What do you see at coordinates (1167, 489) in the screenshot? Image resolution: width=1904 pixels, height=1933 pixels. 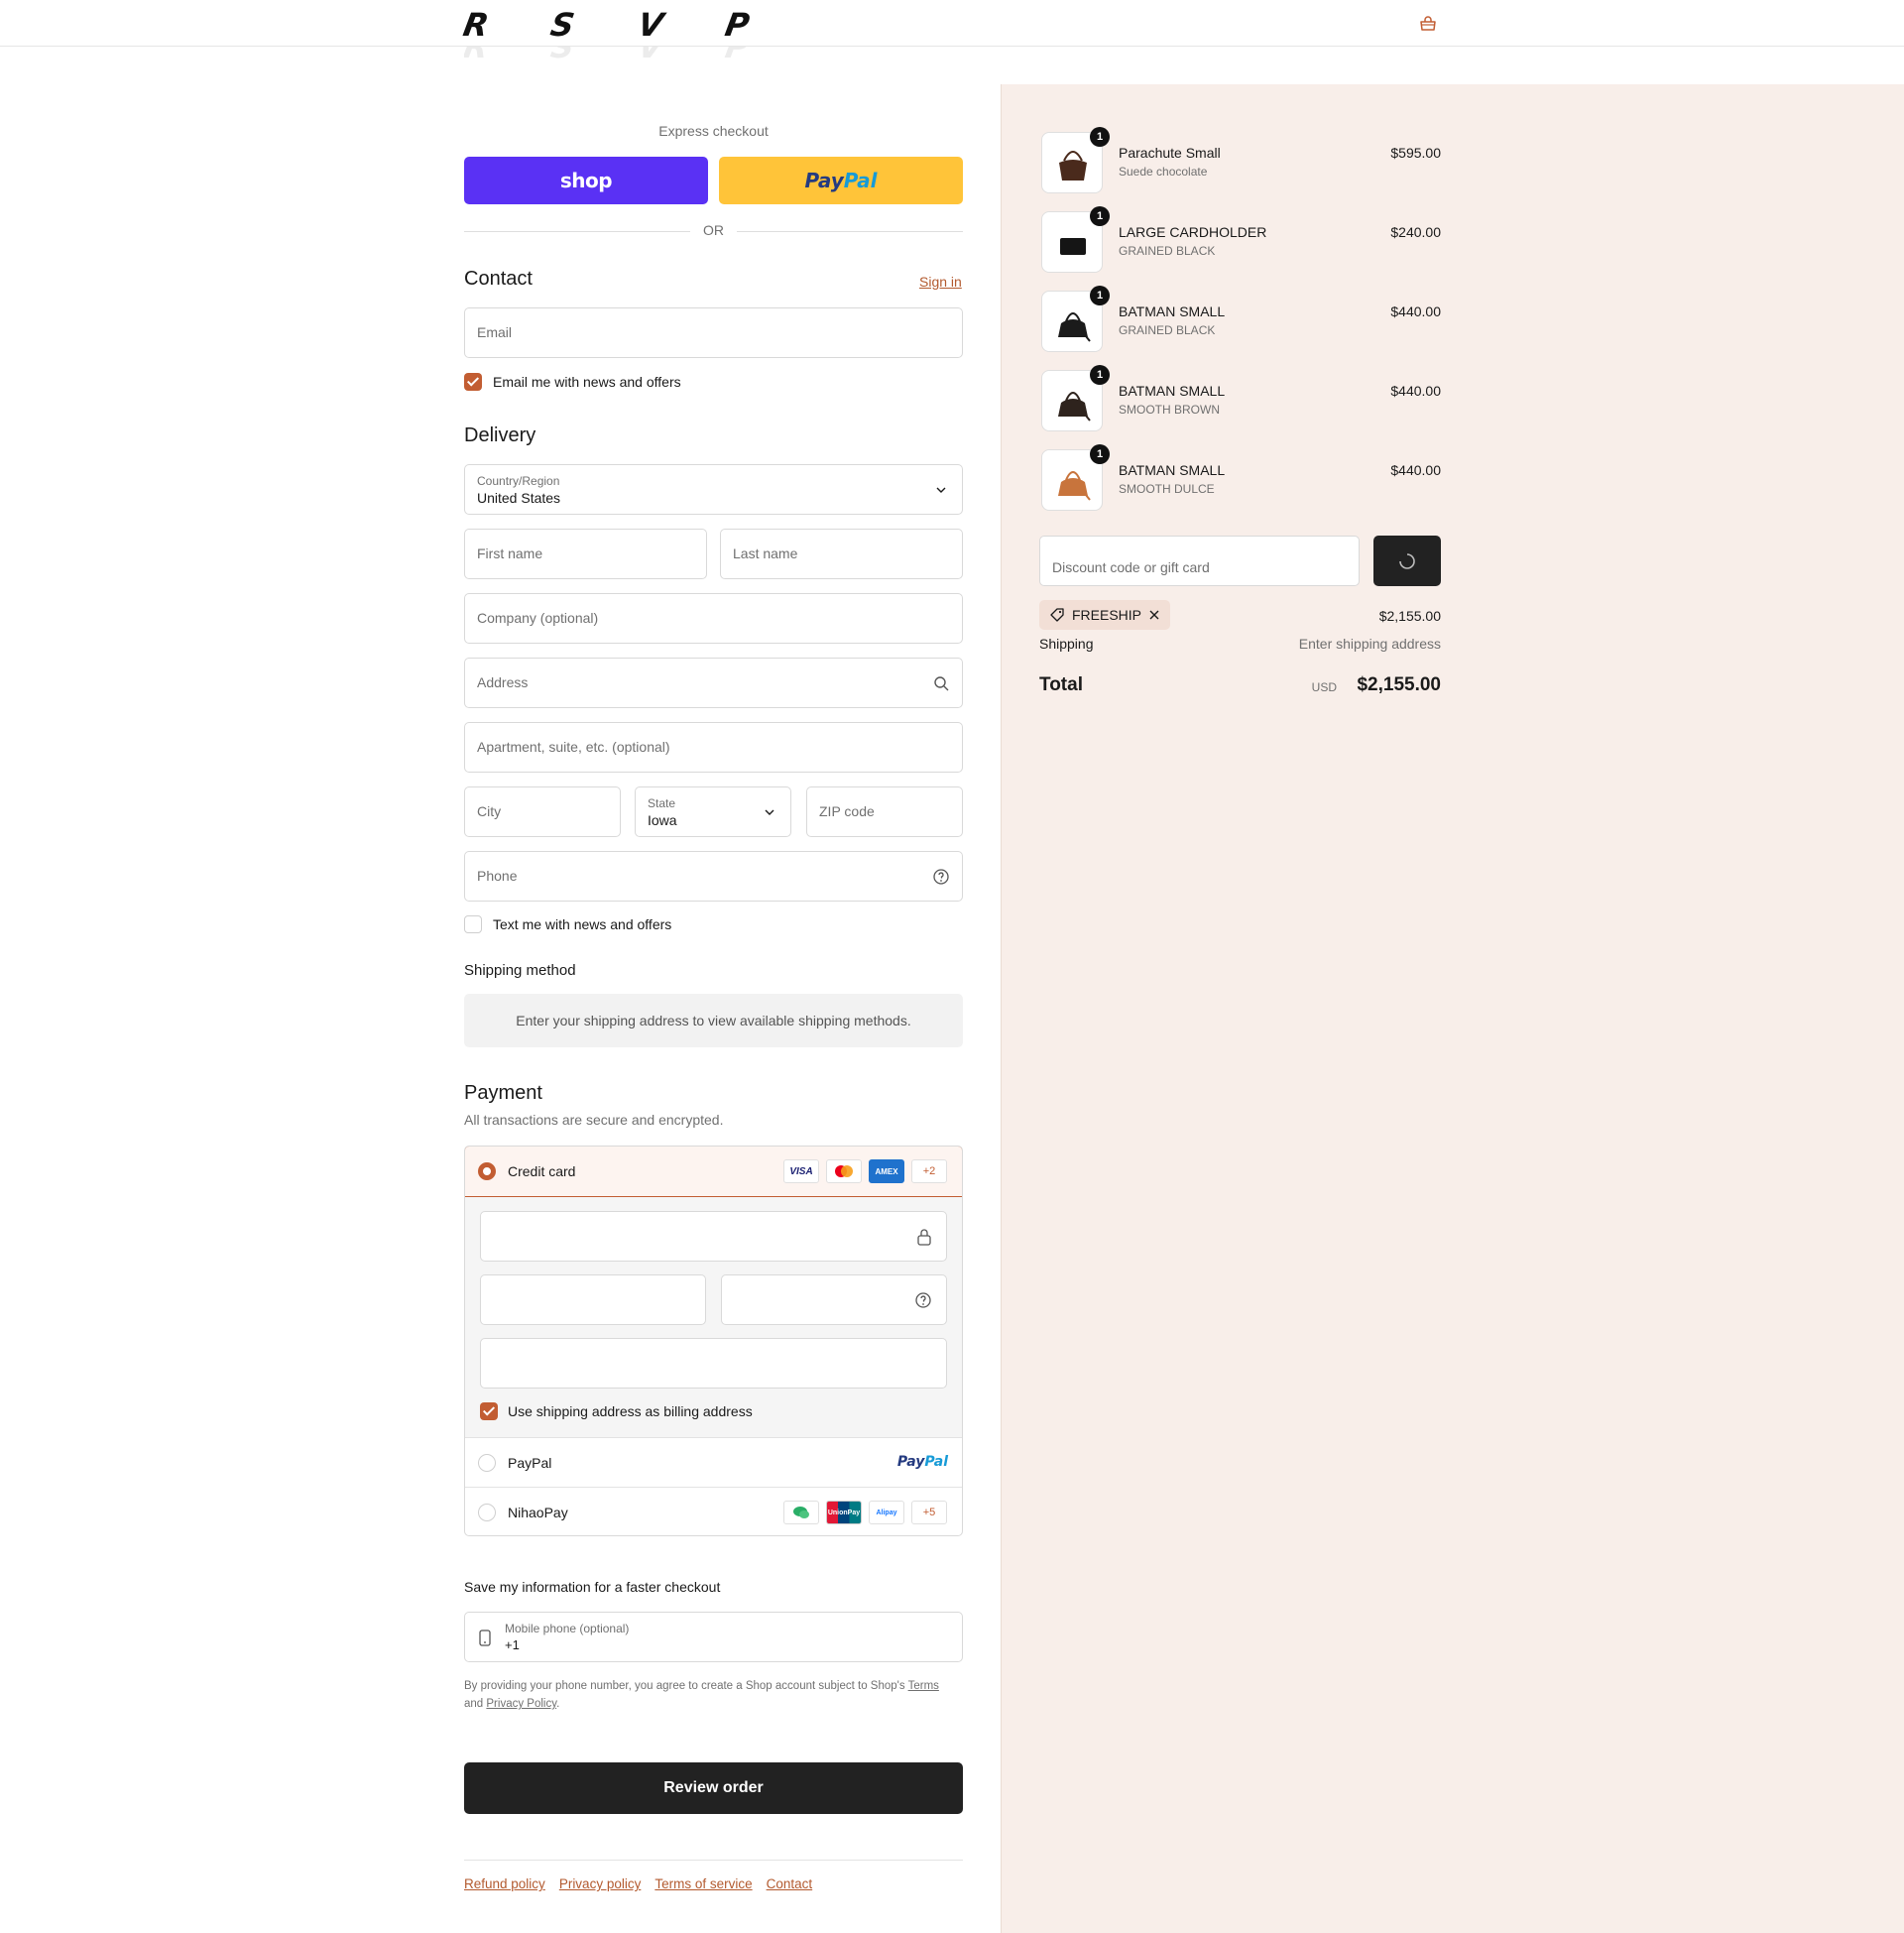 I see `item-variant: SMOOTH DULCE` at bounding box center [1167, 489].